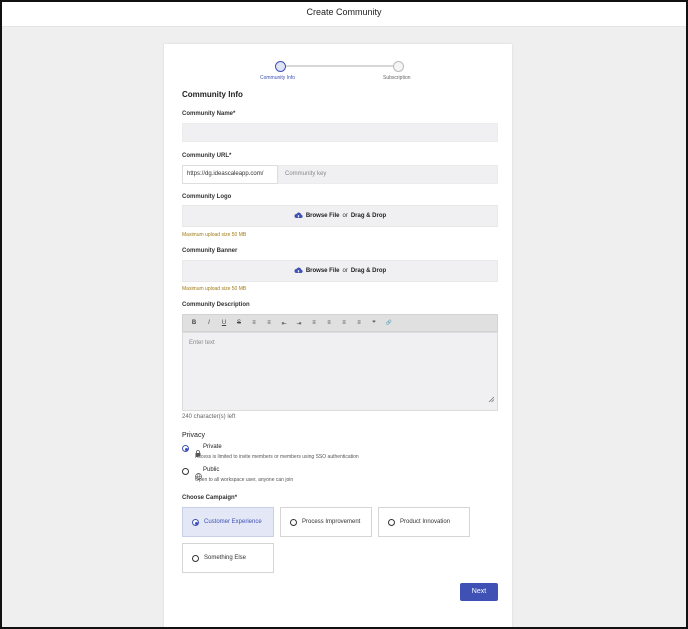 The width and height of the screenshot is (688, 629). Describe the element at coordinates (397, 78) in the screenshot. I see `step-subscription-label: Subscription` at that location.